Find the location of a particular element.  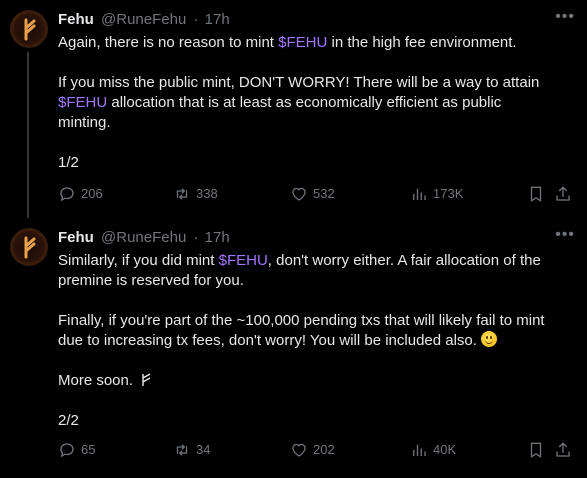

reply-button: 65 is located at coordinates (76, 450).